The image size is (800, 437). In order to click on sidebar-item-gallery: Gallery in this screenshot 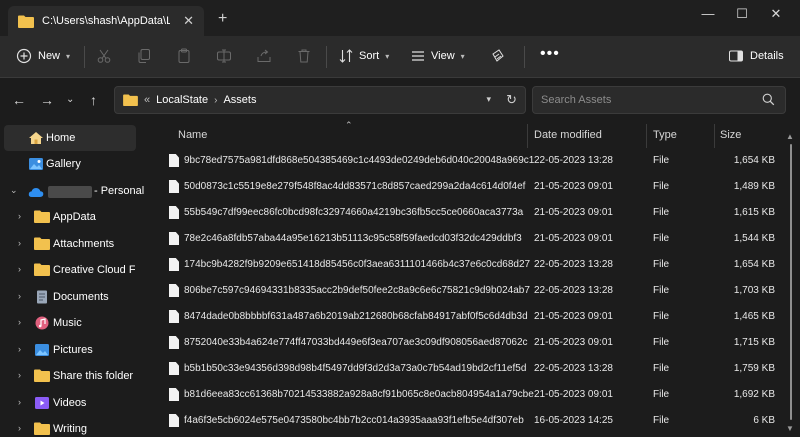, I will do `click(70, 164)`.